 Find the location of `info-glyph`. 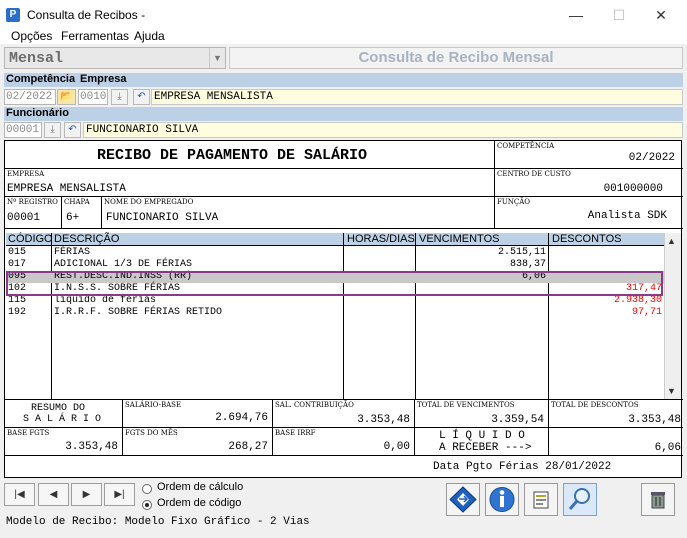

info-glyph is located at coordinates (502, 499).